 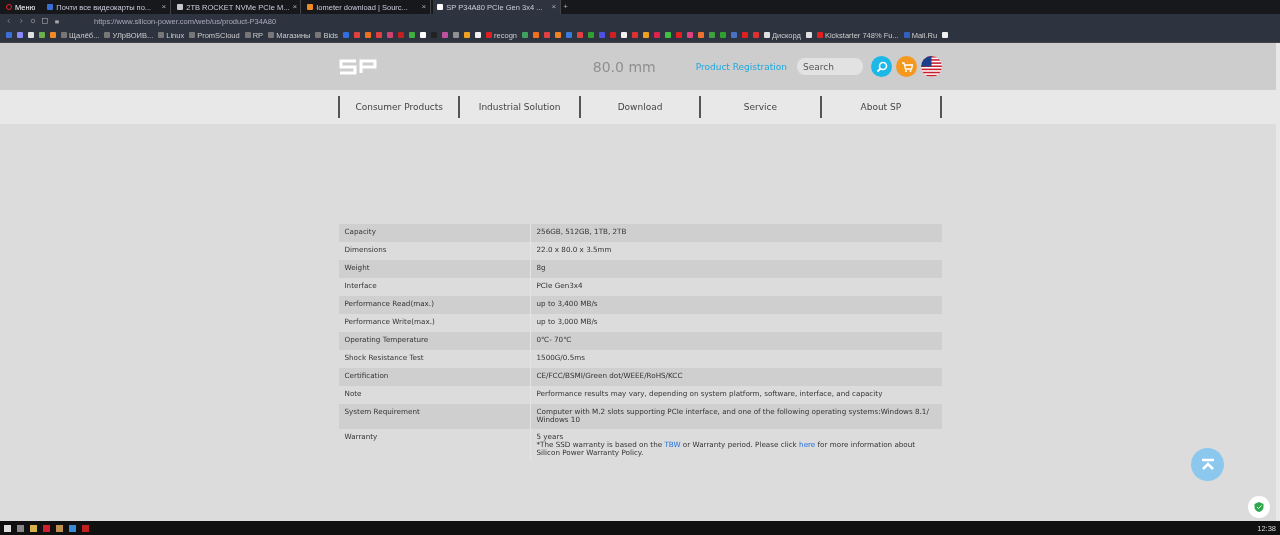 What do you see at coordinates (931, 66) in the screenshot?
I see `flag-icon` at bounding box center [931, 66].